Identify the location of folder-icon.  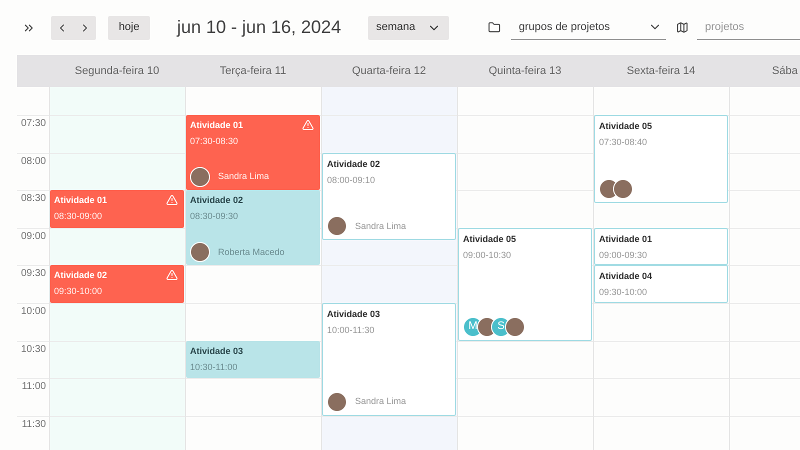
(494, 27).